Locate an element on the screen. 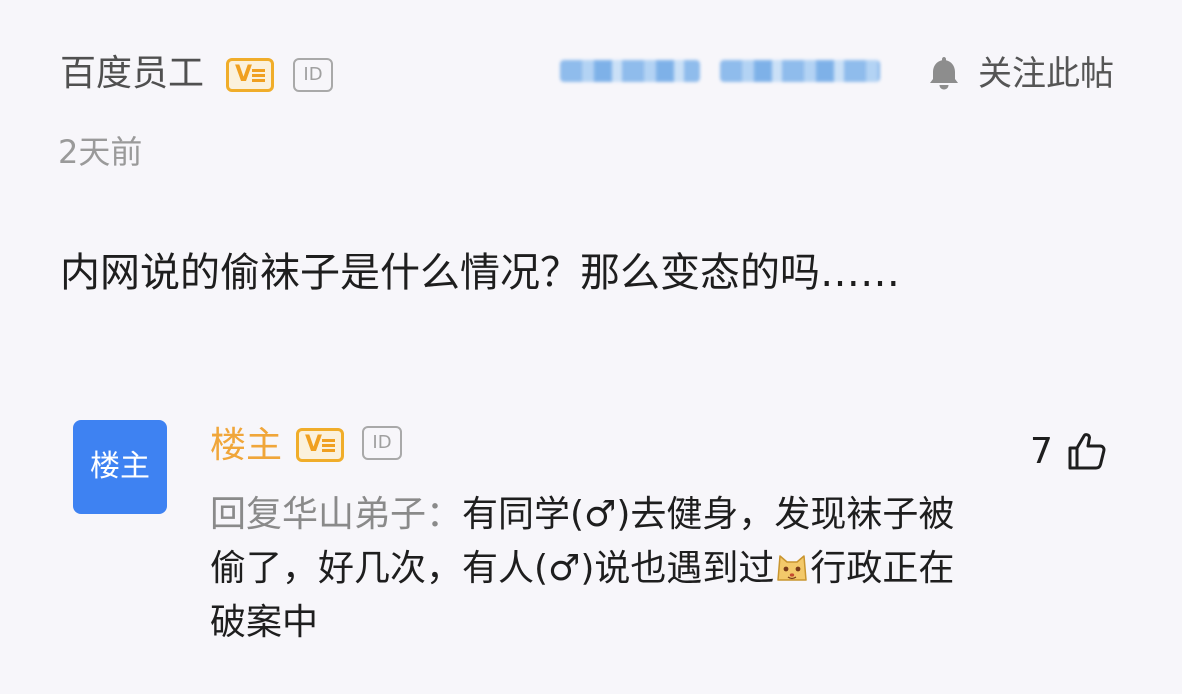  reply-line-1: 回复华山弟子：有同学(♂)去健身，发现袜子被 is located at coordinates (620, 515).